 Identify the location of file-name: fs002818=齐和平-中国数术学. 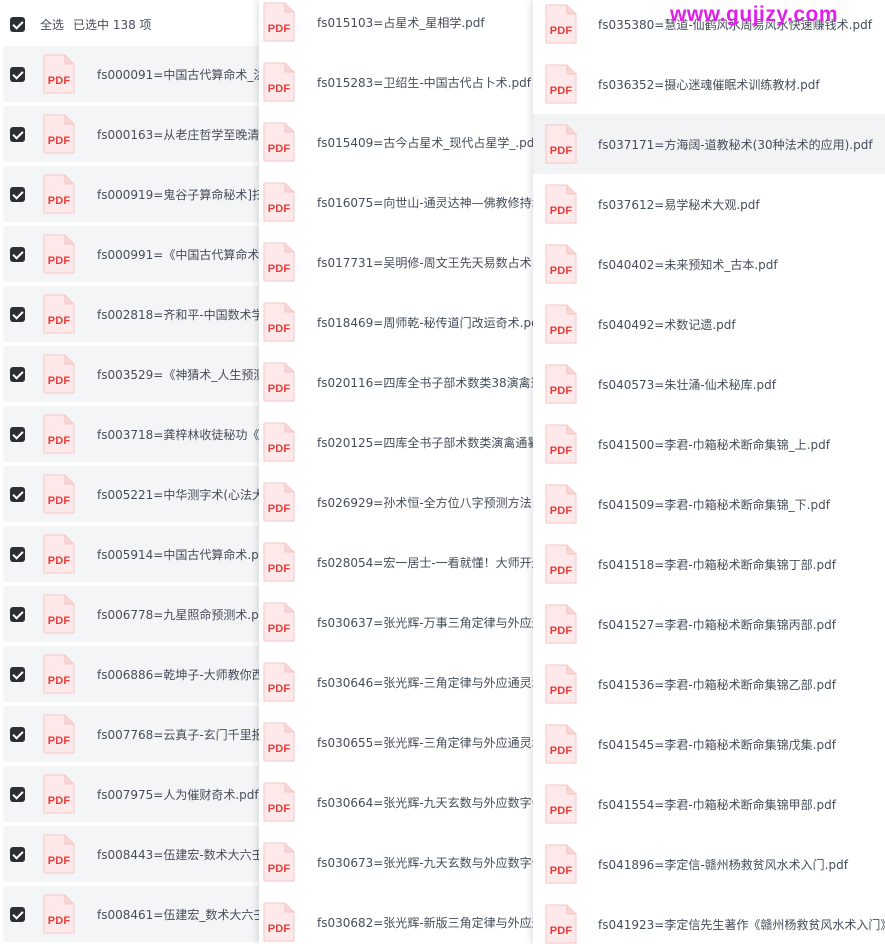
(179, 314).